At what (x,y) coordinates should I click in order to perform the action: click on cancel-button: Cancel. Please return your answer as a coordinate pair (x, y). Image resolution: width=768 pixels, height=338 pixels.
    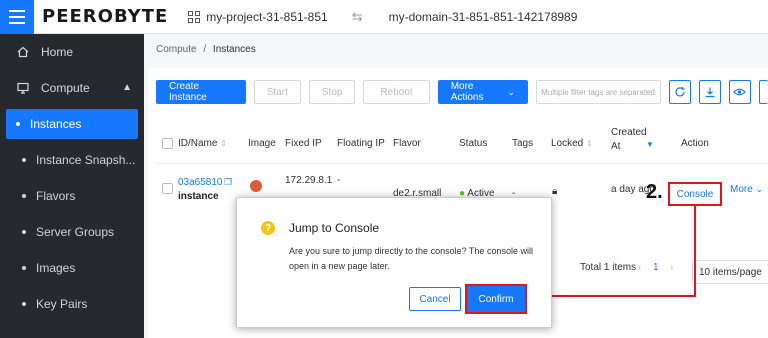
    Looking at the image, I should click on (435, 299).